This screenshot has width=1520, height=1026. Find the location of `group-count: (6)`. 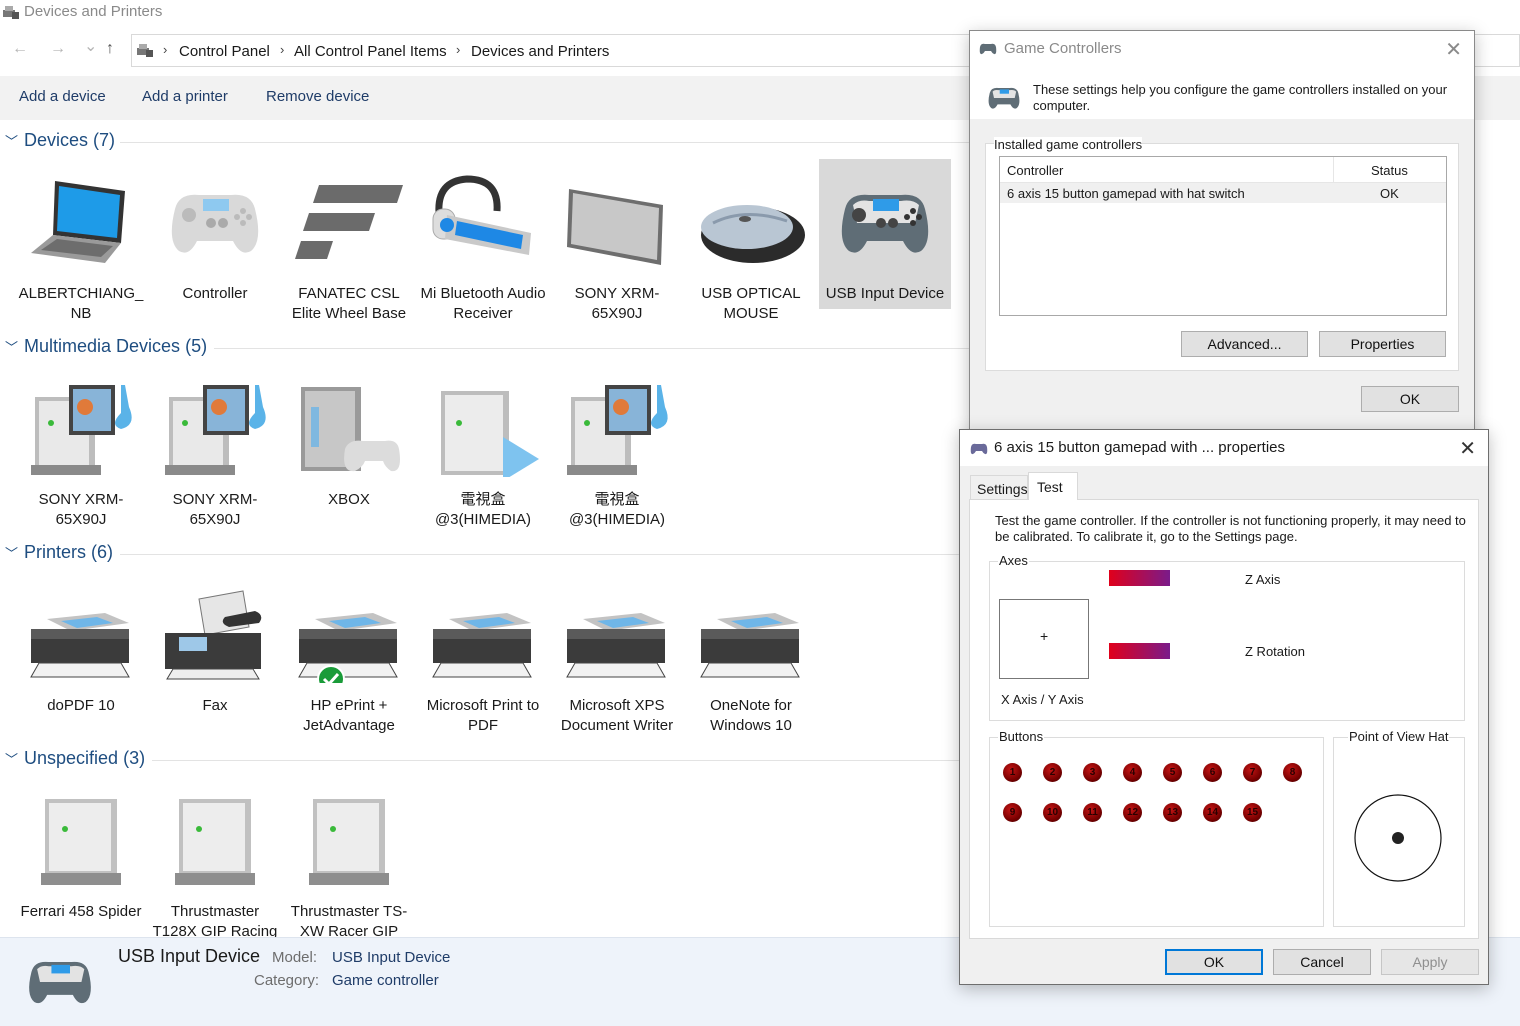

group-count: (6) is located at coordinates (102, 552).